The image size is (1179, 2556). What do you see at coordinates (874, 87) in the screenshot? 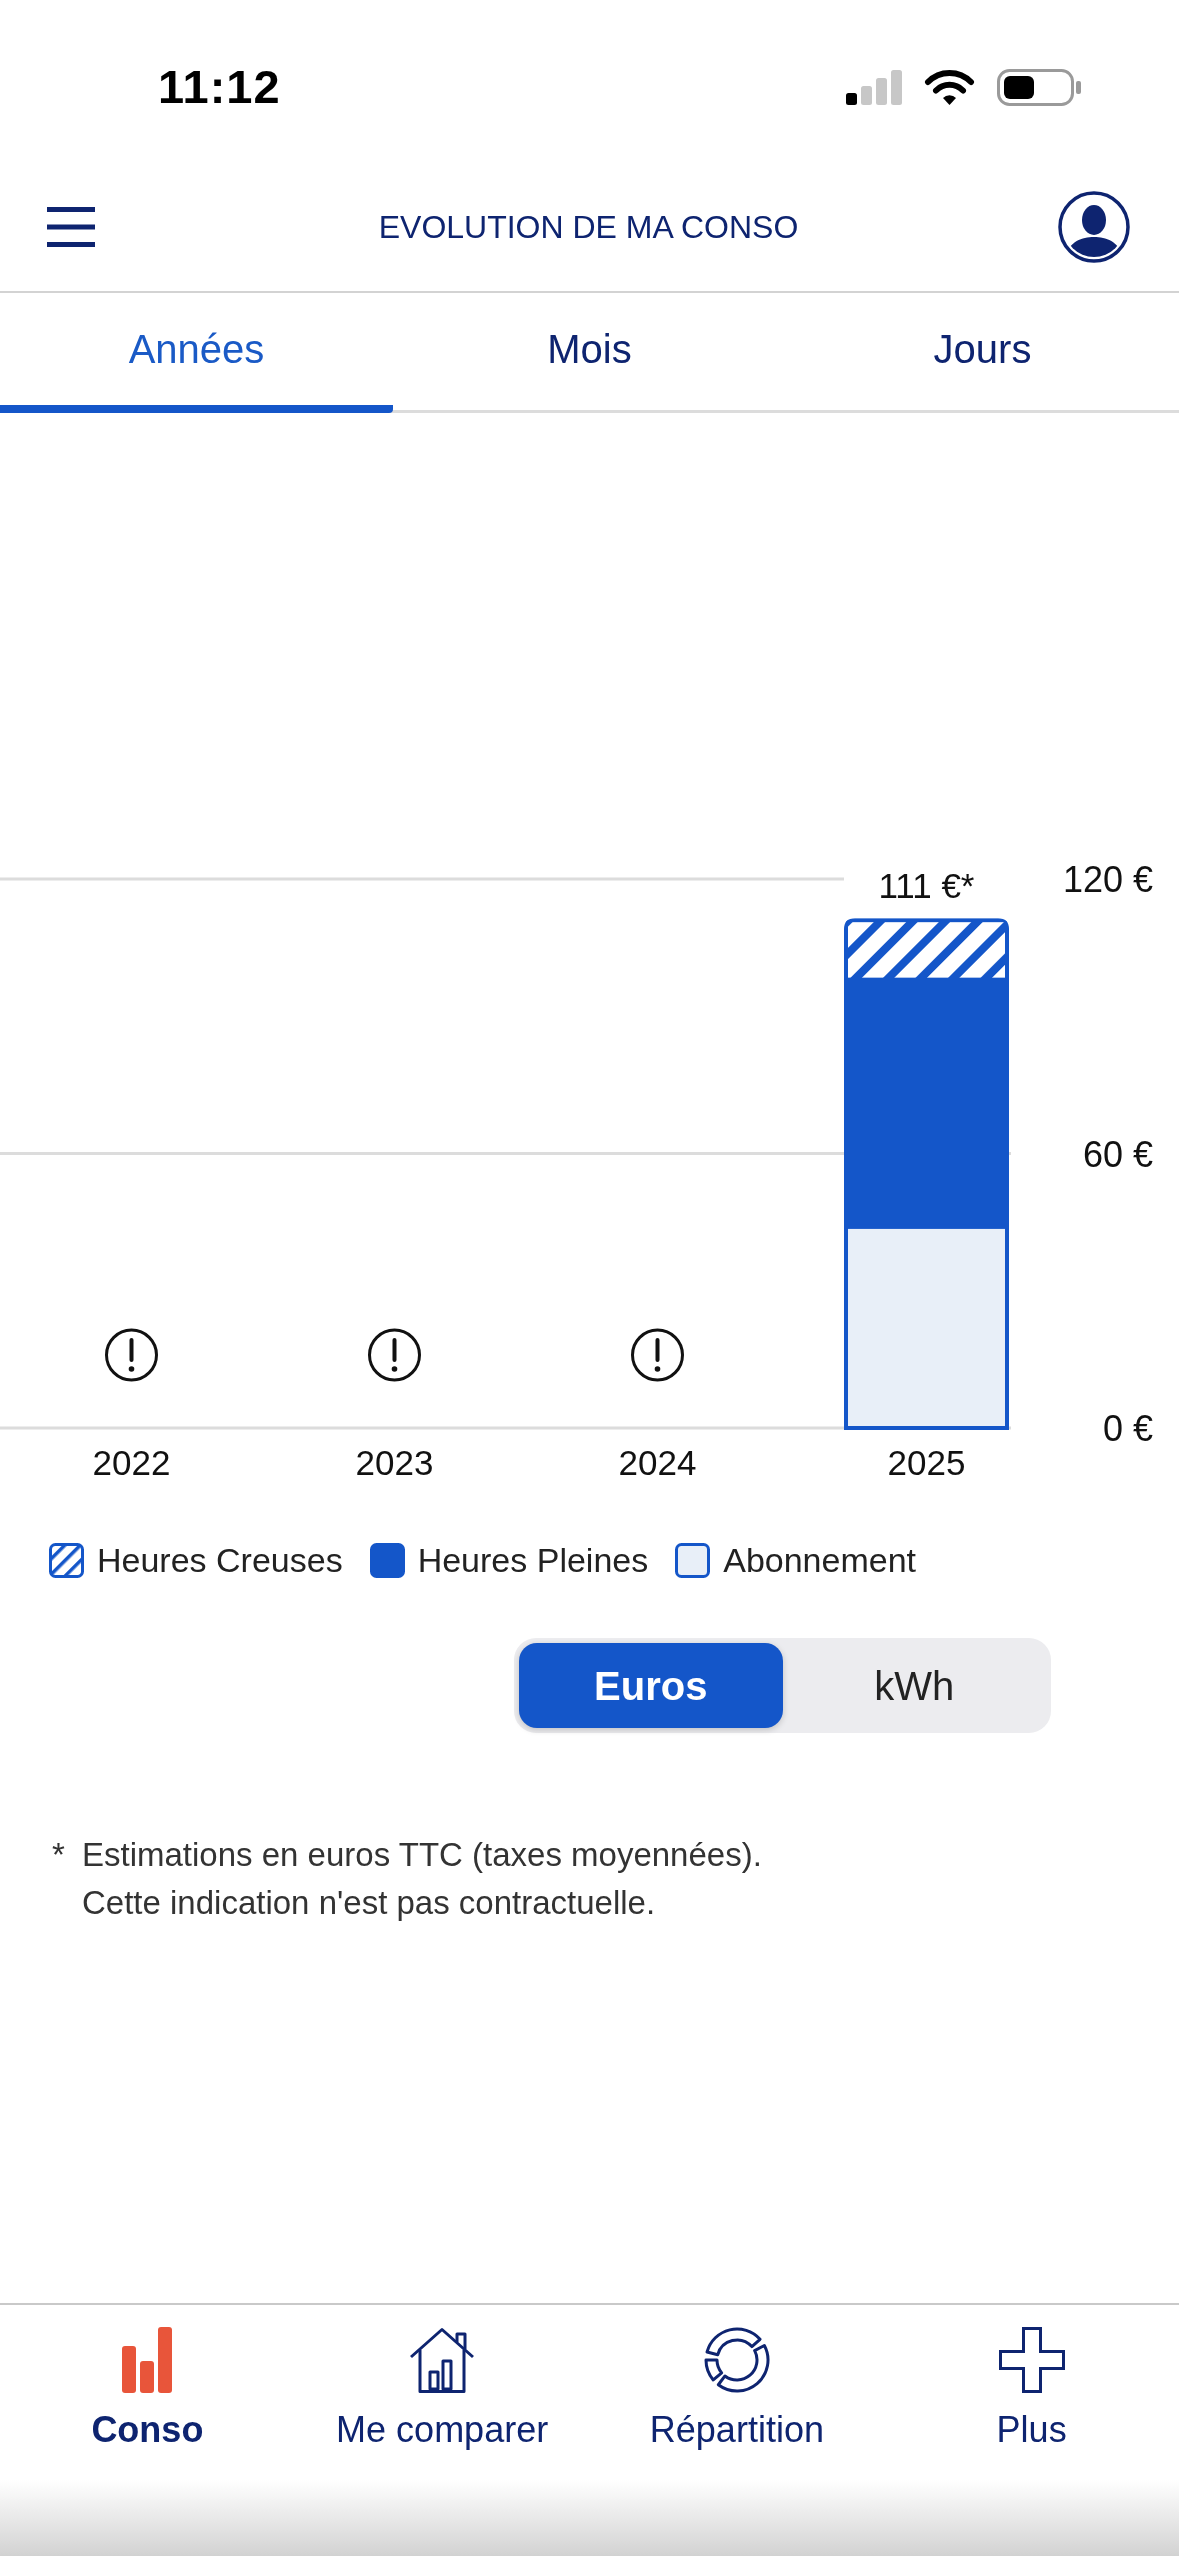
I see `signal-icon` at bounding box center [874, 87].